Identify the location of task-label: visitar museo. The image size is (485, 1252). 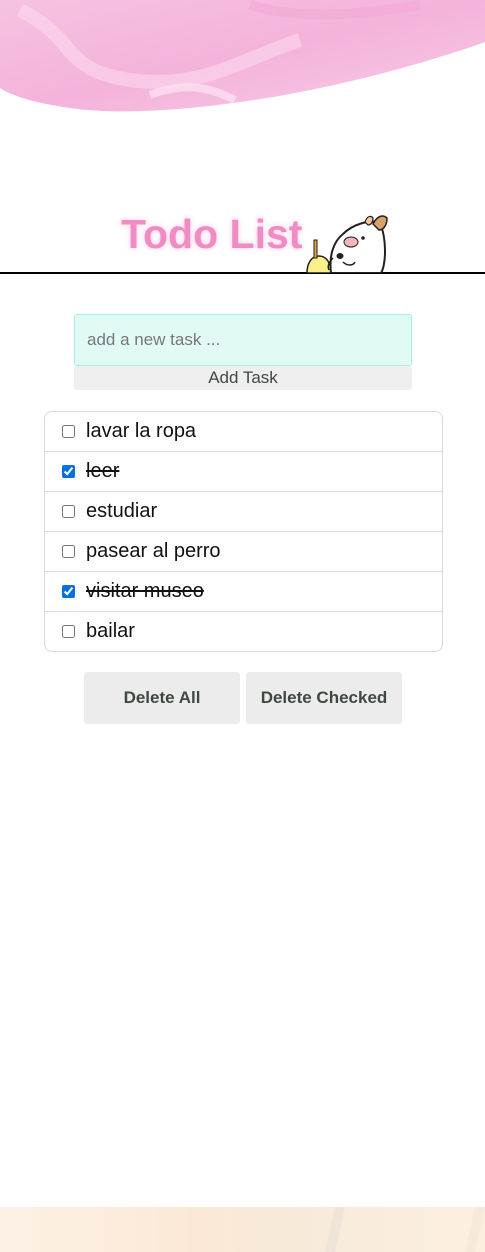
(145, 591).